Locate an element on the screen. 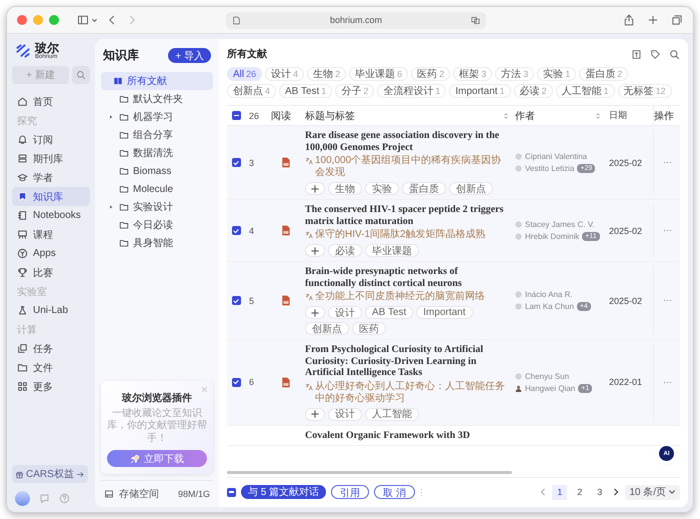 This screenshot has width=700, height=519. paper-title: Brain-wide presynaptic networks of functionally distinct cortical neurons is located at coordinates (407, 277).